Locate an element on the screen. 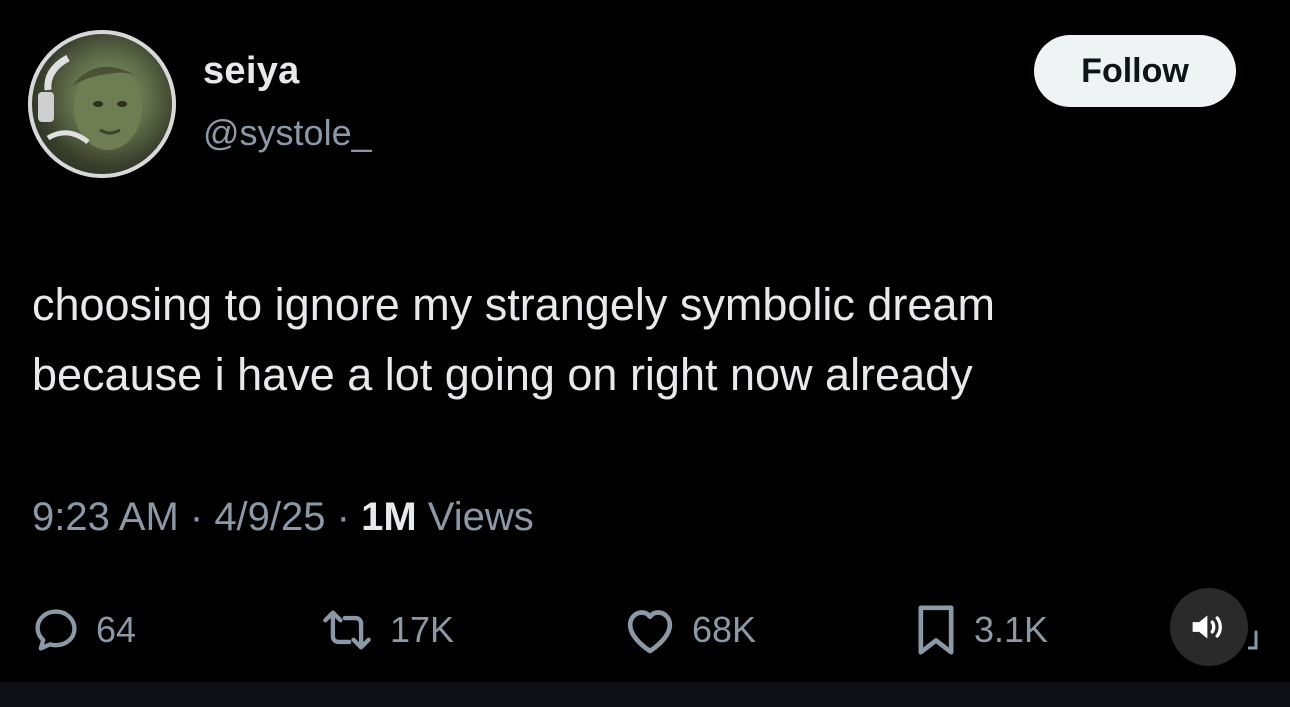  bookmark-count: 3.1K is located at coordinates (1011, 629).